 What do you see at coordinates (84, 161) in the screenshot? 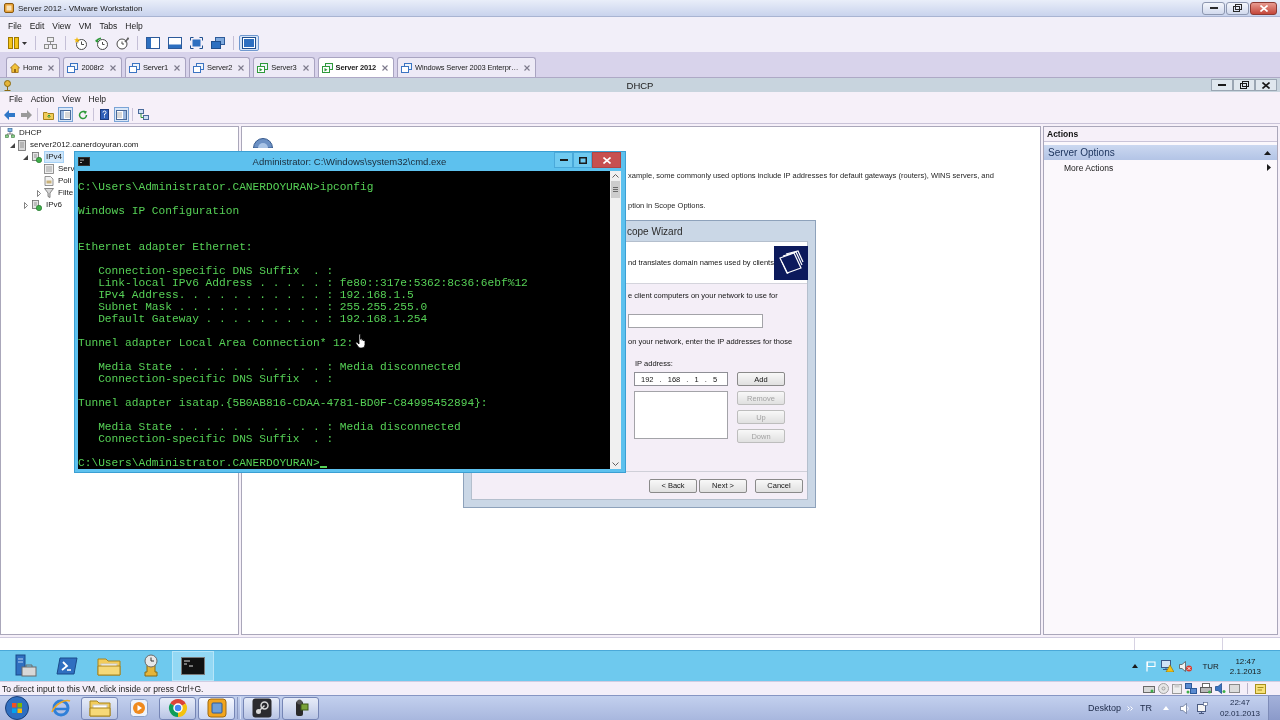
I see `console-window-icon` at bounding box center [84, 161].